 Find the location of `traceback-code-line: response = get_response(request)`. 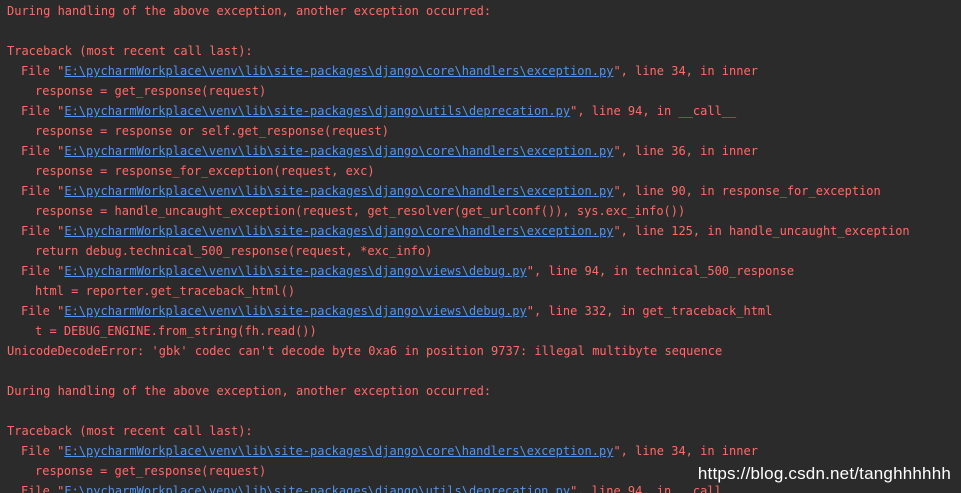

traceback-code-line: response = get_response(request) is located at coordinates (151, 91).